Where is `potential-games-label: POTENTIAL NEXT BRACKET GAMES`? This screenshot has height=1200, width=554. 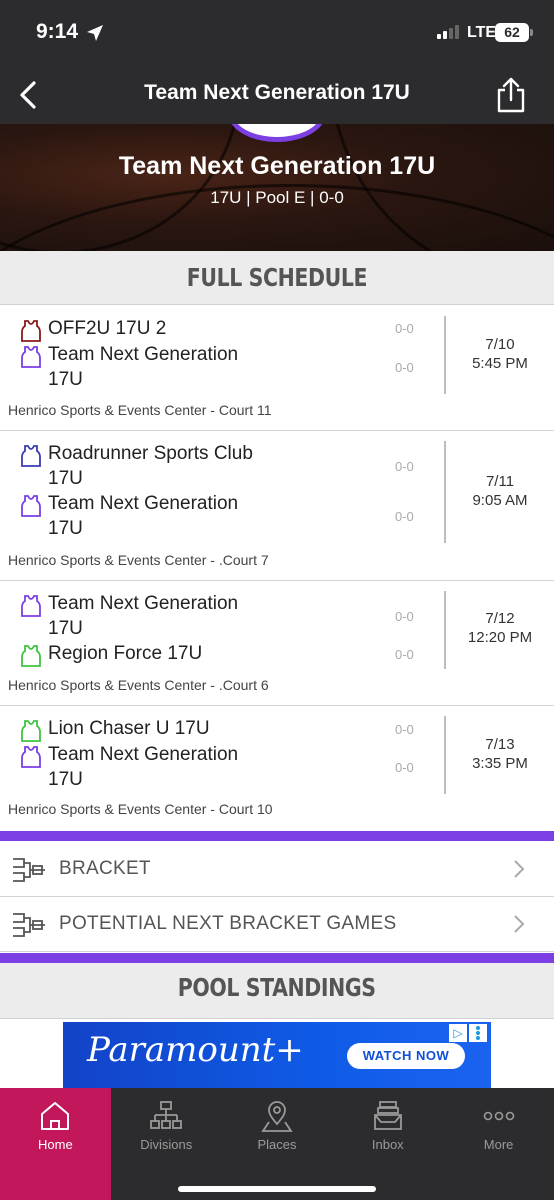 potential-games-label: POTENTIAL NEXT BRACKET GAMES is located at coordinates (228, 923).